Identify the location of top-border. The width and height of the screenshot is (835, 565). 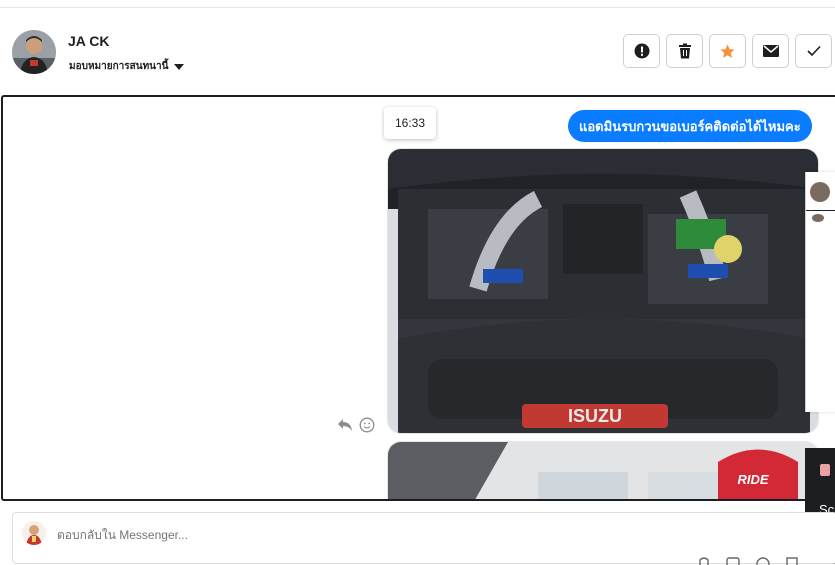
(417, 4).